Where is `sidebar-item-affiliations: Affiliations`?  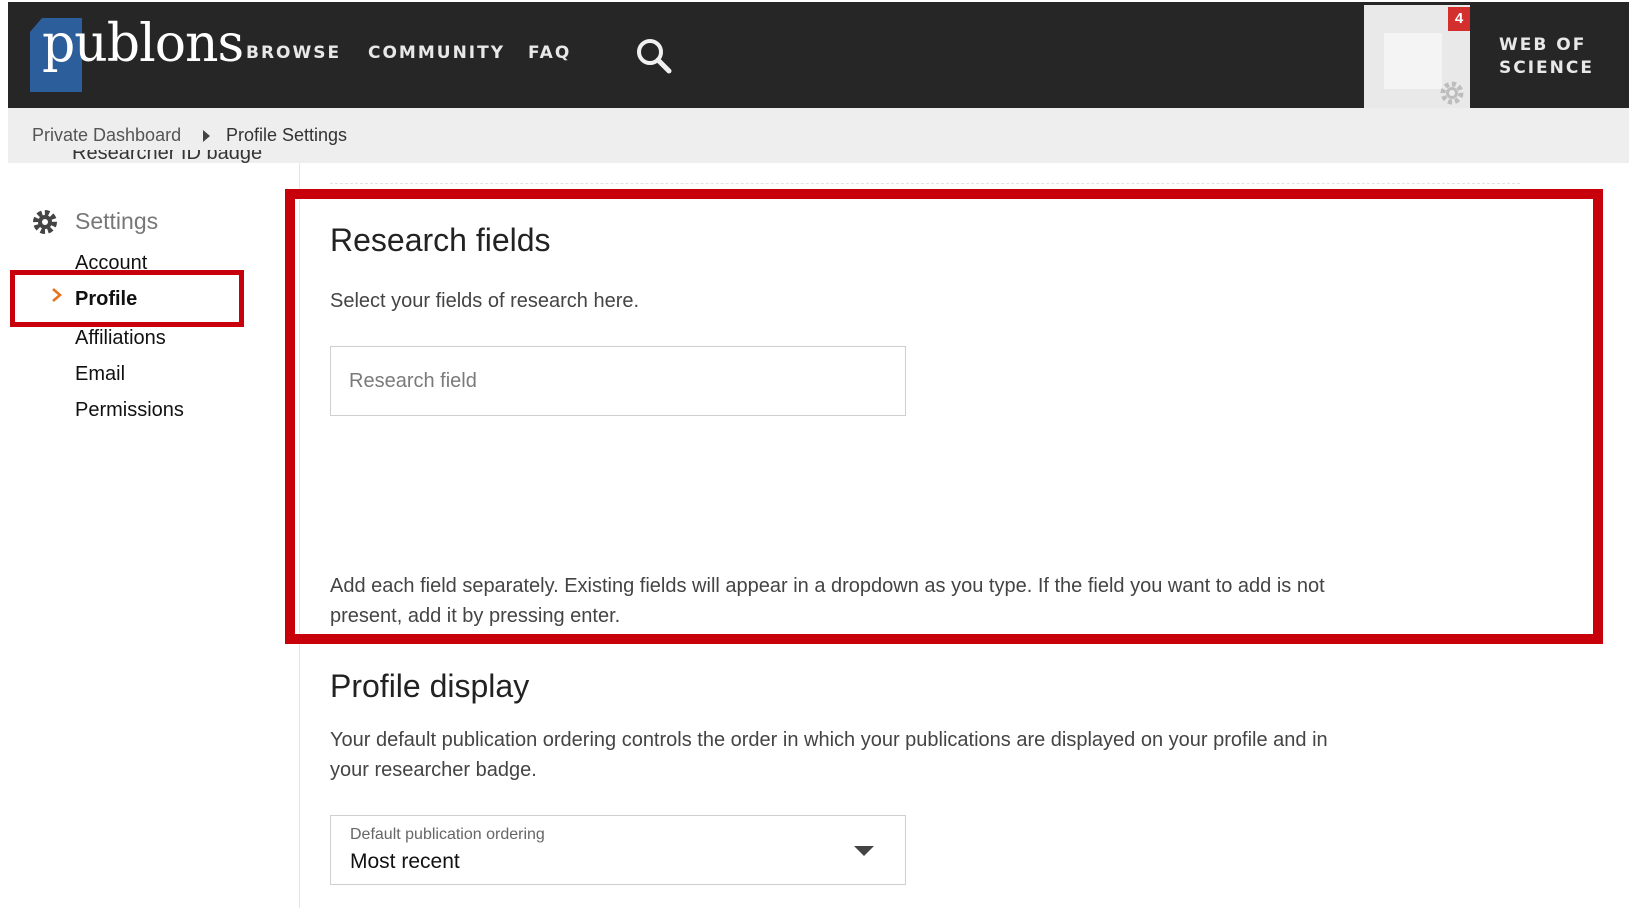 sidebar-item-affiliations: Affiliations is located at coordinates (120, 338).